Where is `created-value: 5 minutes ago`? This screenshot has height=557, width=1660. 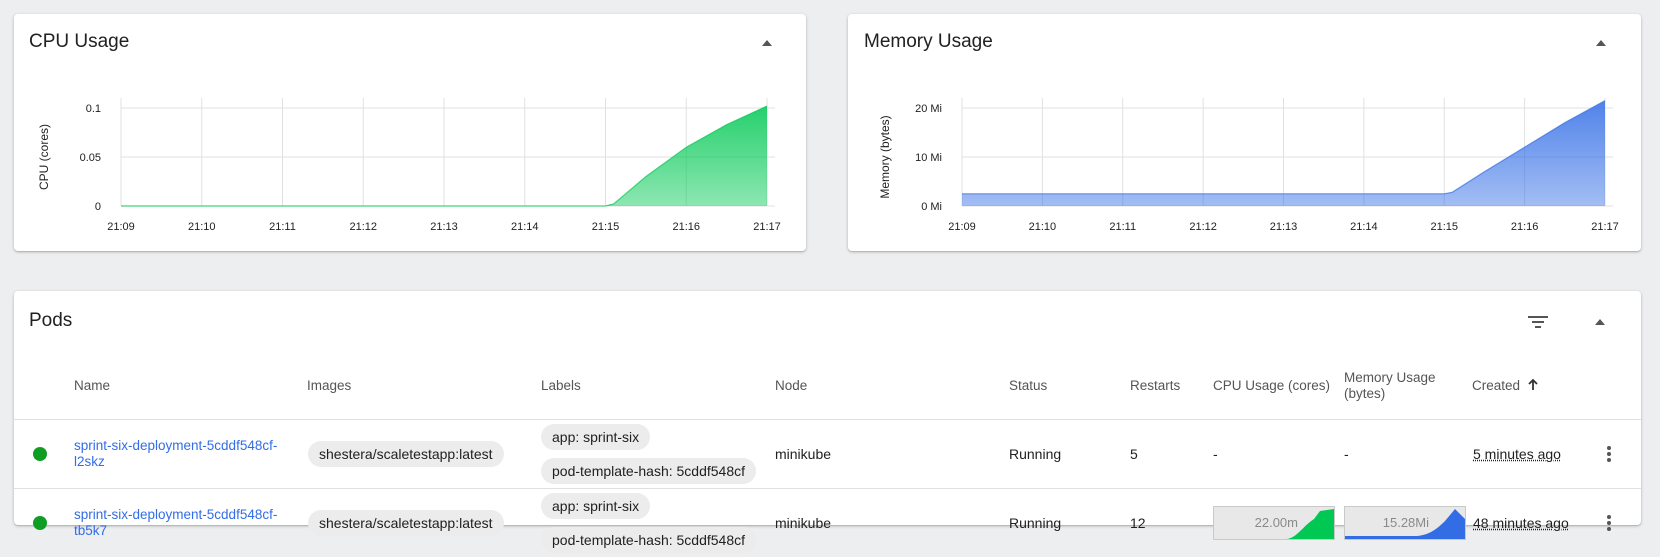 created-value: 5 minutes ago is located at coordinates (1517, 454).